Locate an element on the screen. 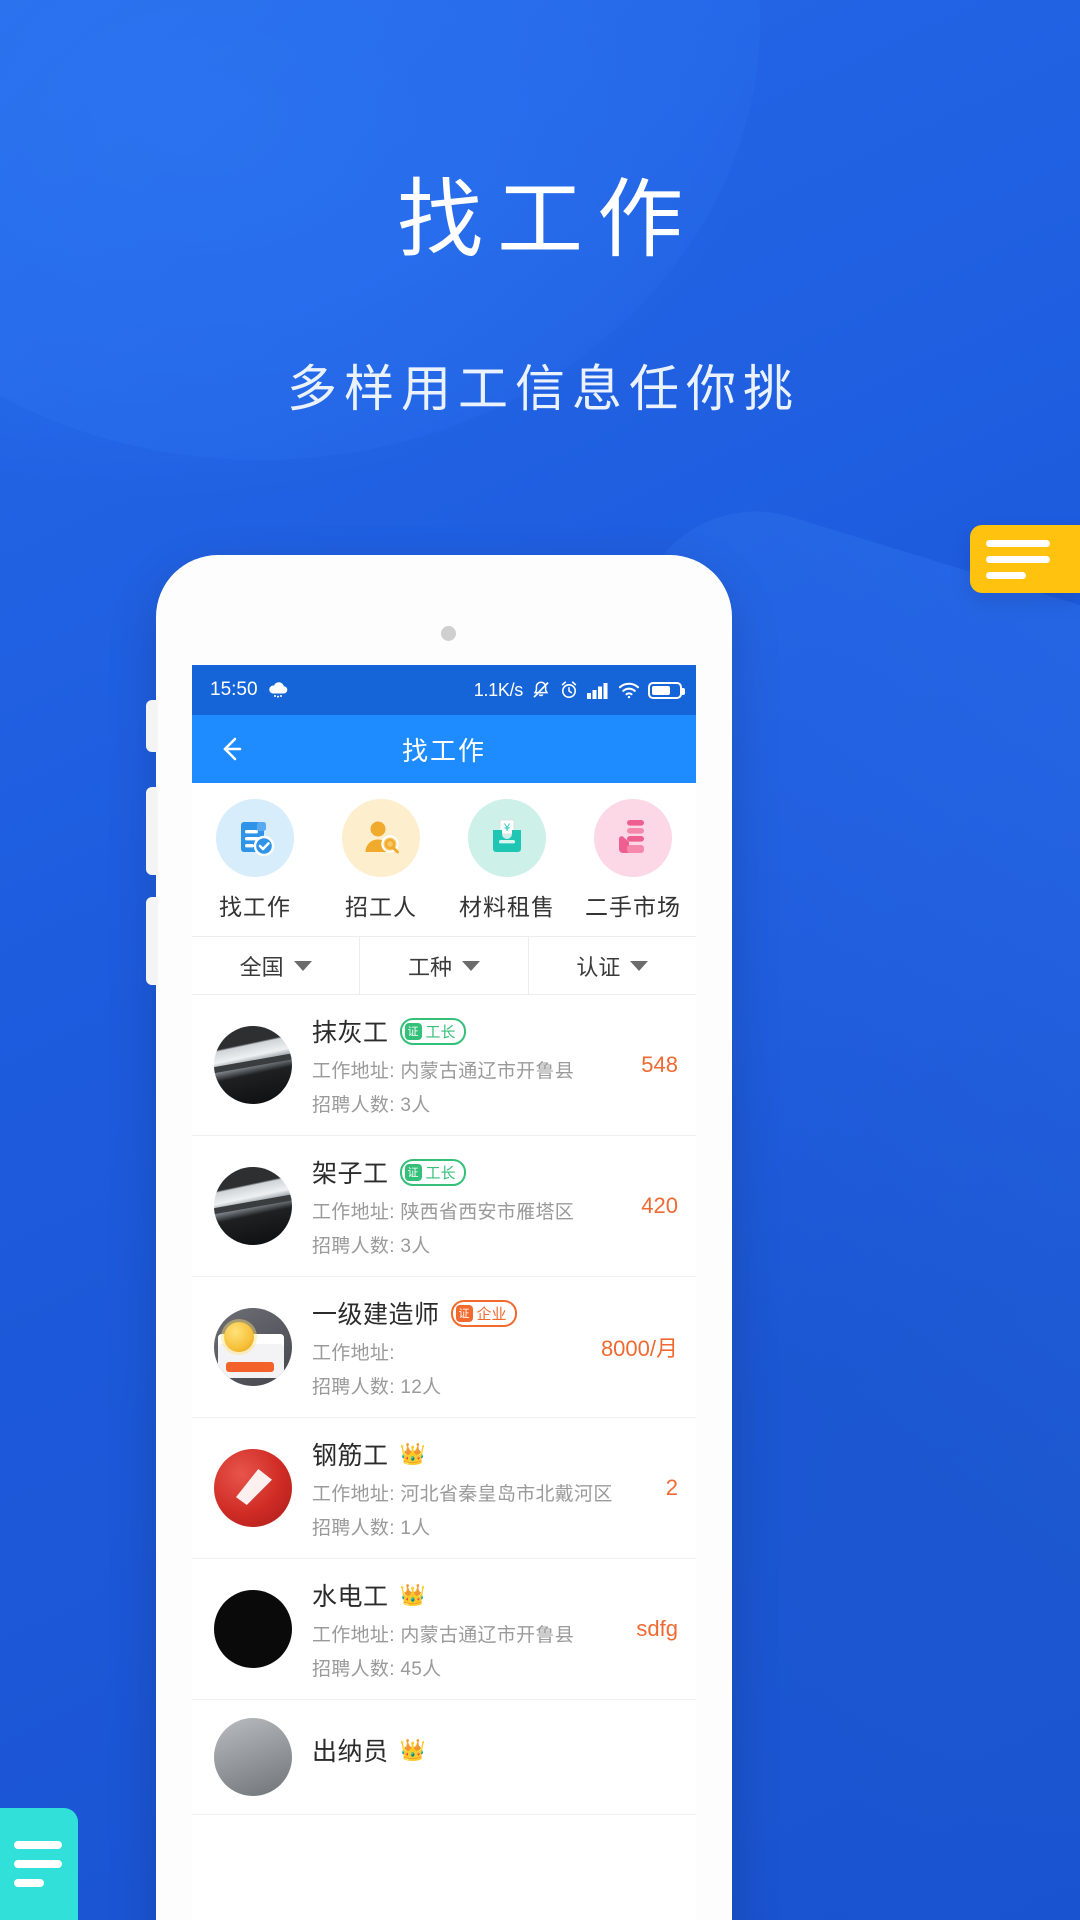 The width and height of the screenshot is (1080, 1920). filter-job-type: 工种 is located at coordinates (443, 965).